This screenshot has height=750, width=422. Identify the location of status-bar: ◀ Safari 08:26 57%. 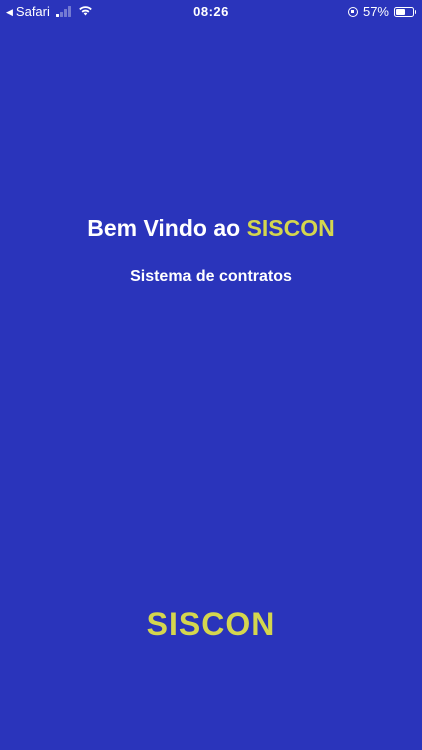
(211, 11).